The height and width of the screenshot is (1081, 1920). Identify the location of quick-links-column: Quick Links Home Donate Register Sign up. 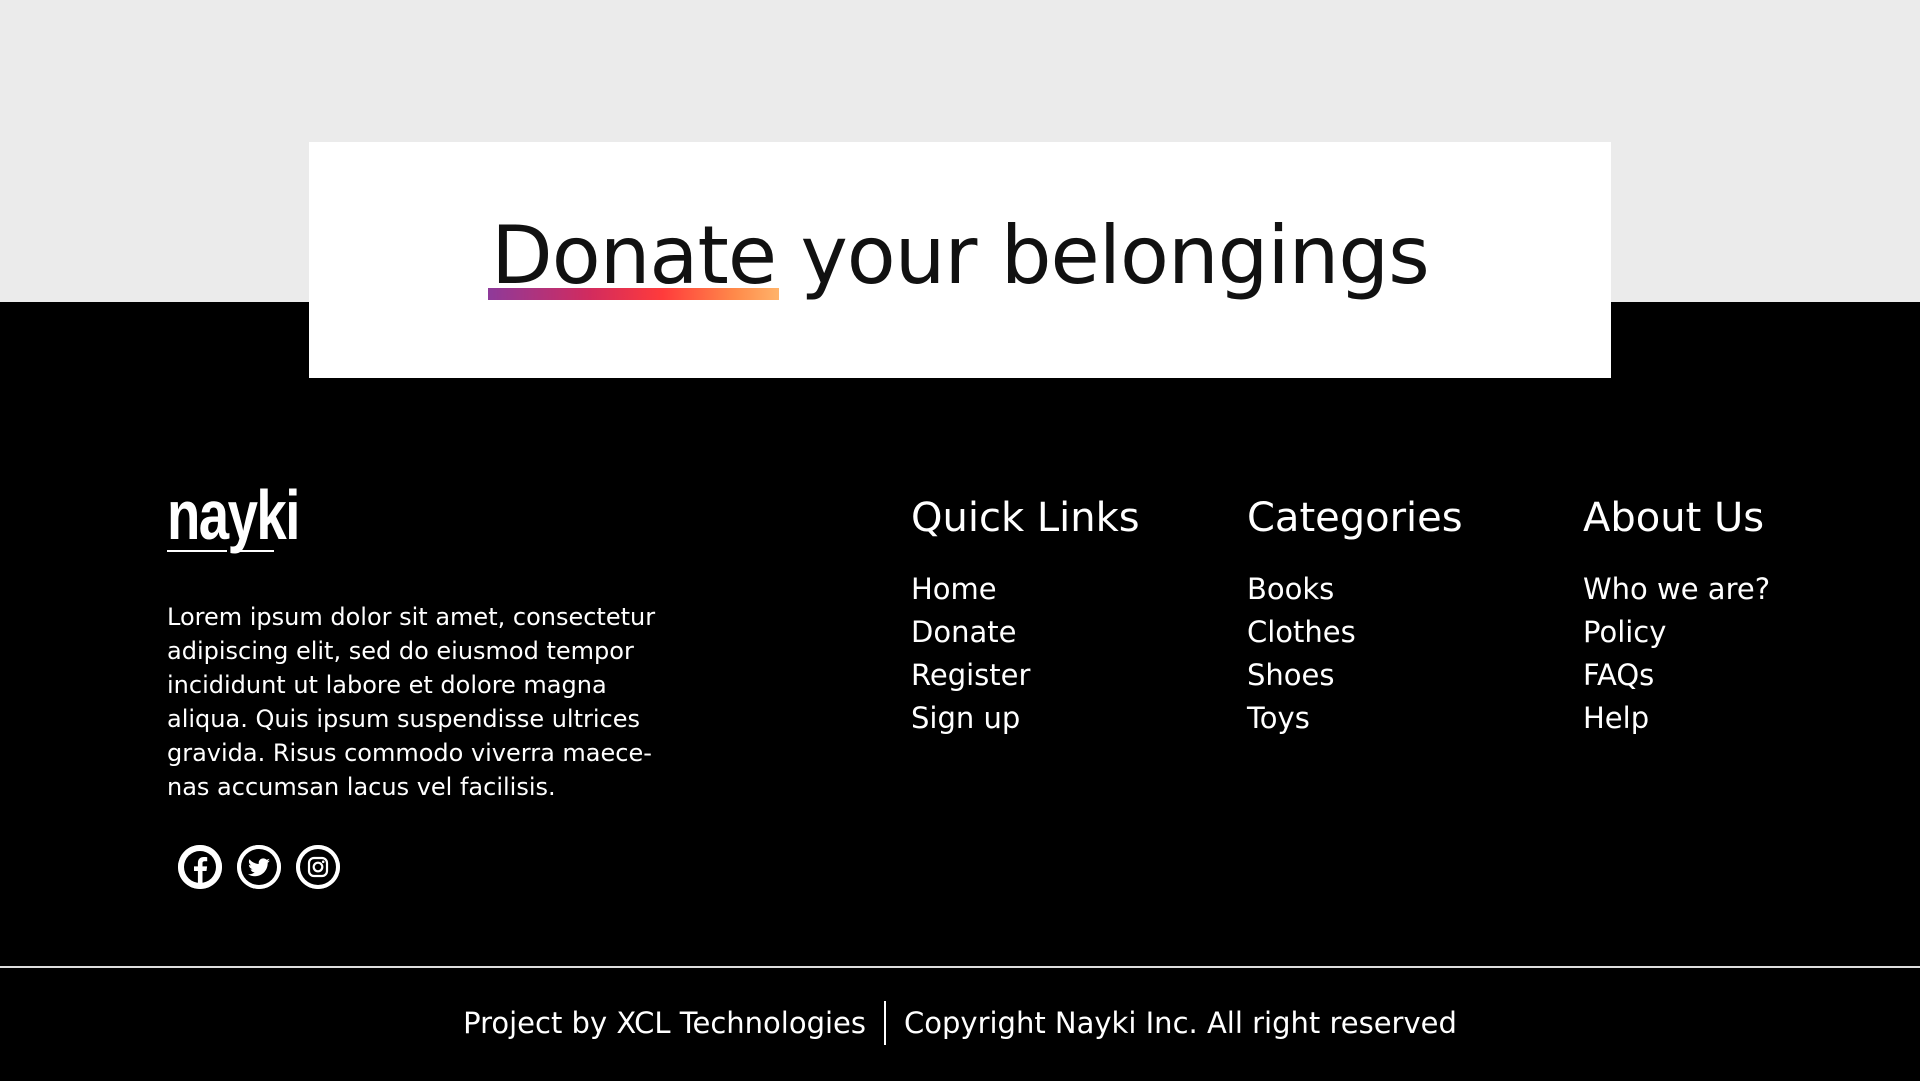
(1025, 615).